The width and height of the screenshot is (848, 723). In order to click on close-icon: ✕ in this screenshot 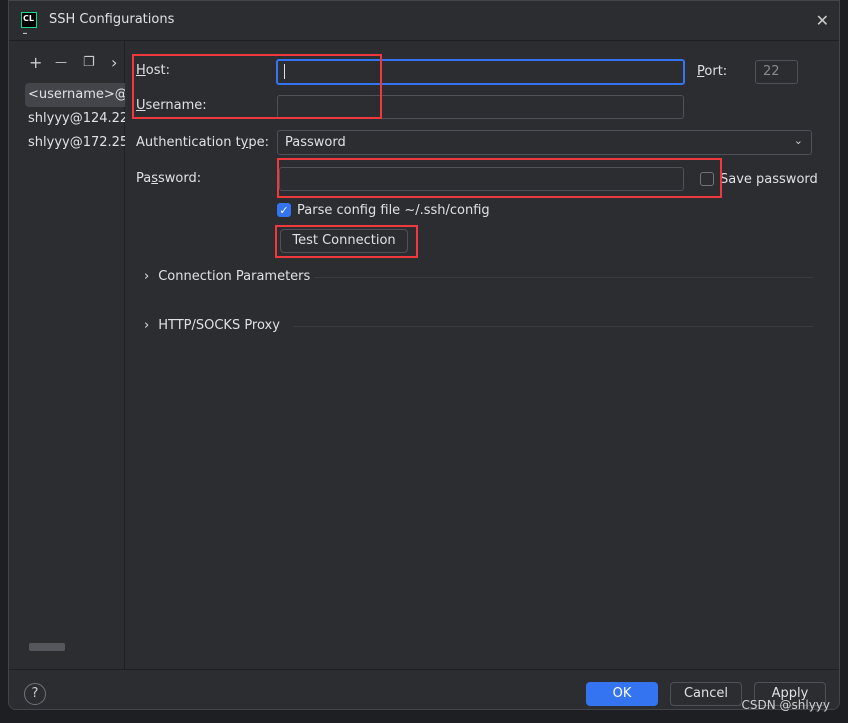, I will do `click(822, 20)`.